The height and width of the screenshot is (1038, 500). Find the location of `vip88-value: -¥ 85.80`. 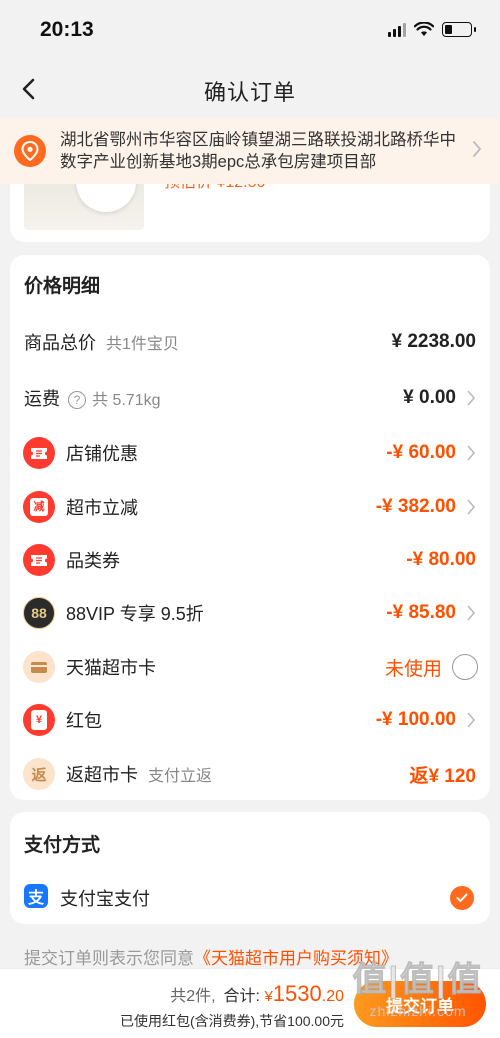

vip88-value: -¥ 85.80 is located at coordinates (421, 612).